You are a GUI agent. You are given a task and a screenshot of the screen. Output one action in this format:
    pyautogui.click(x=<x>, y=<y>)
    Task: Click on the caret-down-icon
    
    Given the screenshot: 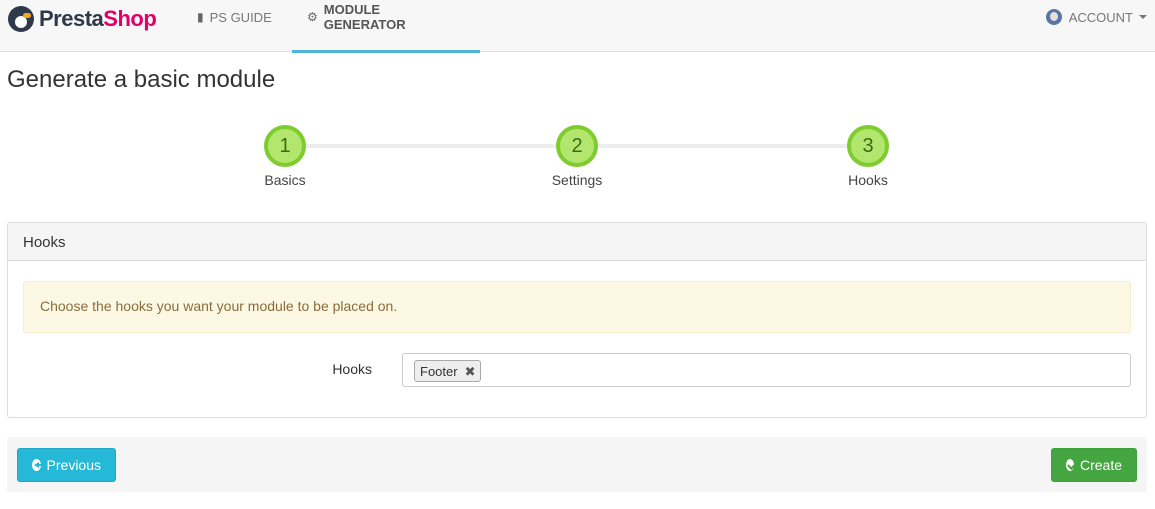 What is the action you would take?
    pyautogui.click(x=1143, y=17)
    